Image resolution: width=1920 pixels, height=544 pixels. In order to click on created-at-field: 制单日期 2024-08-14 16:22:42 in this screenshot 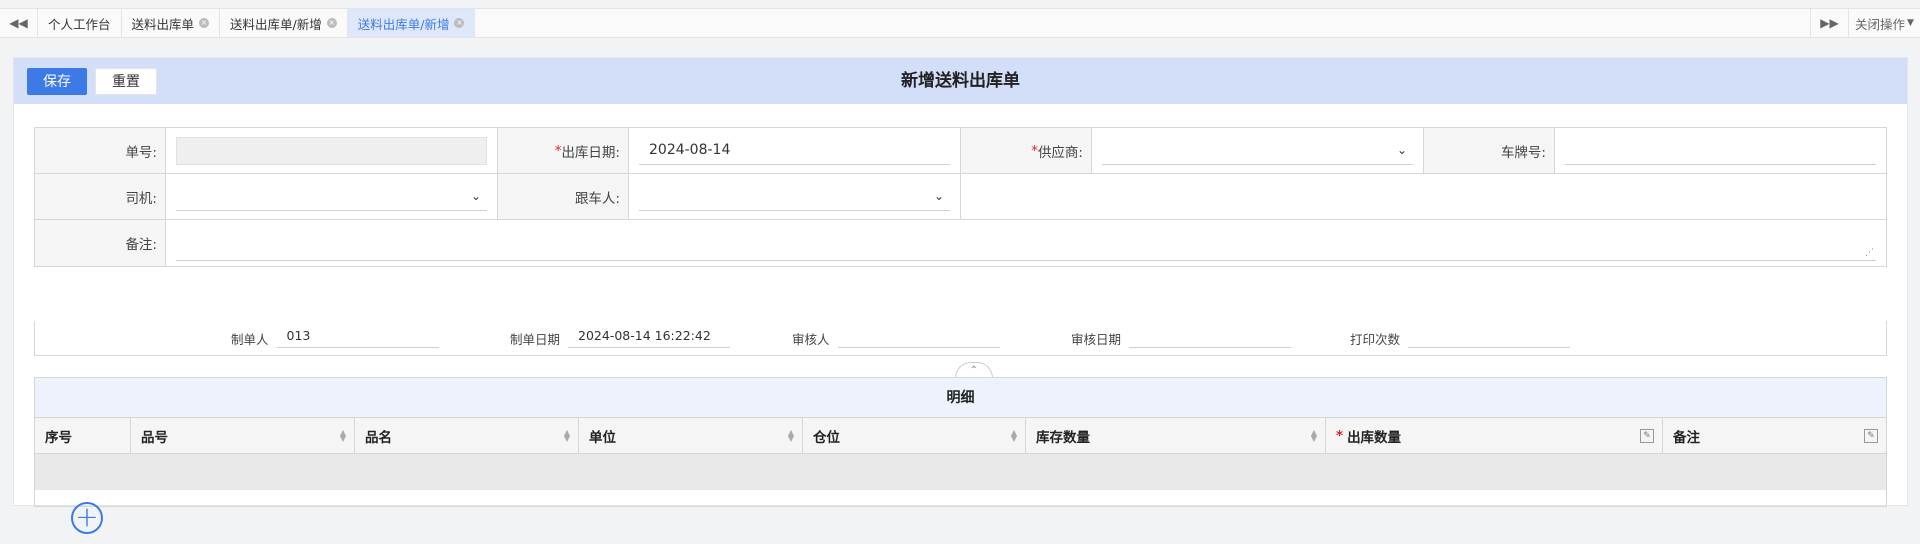, I will do `click(620, 338)`.